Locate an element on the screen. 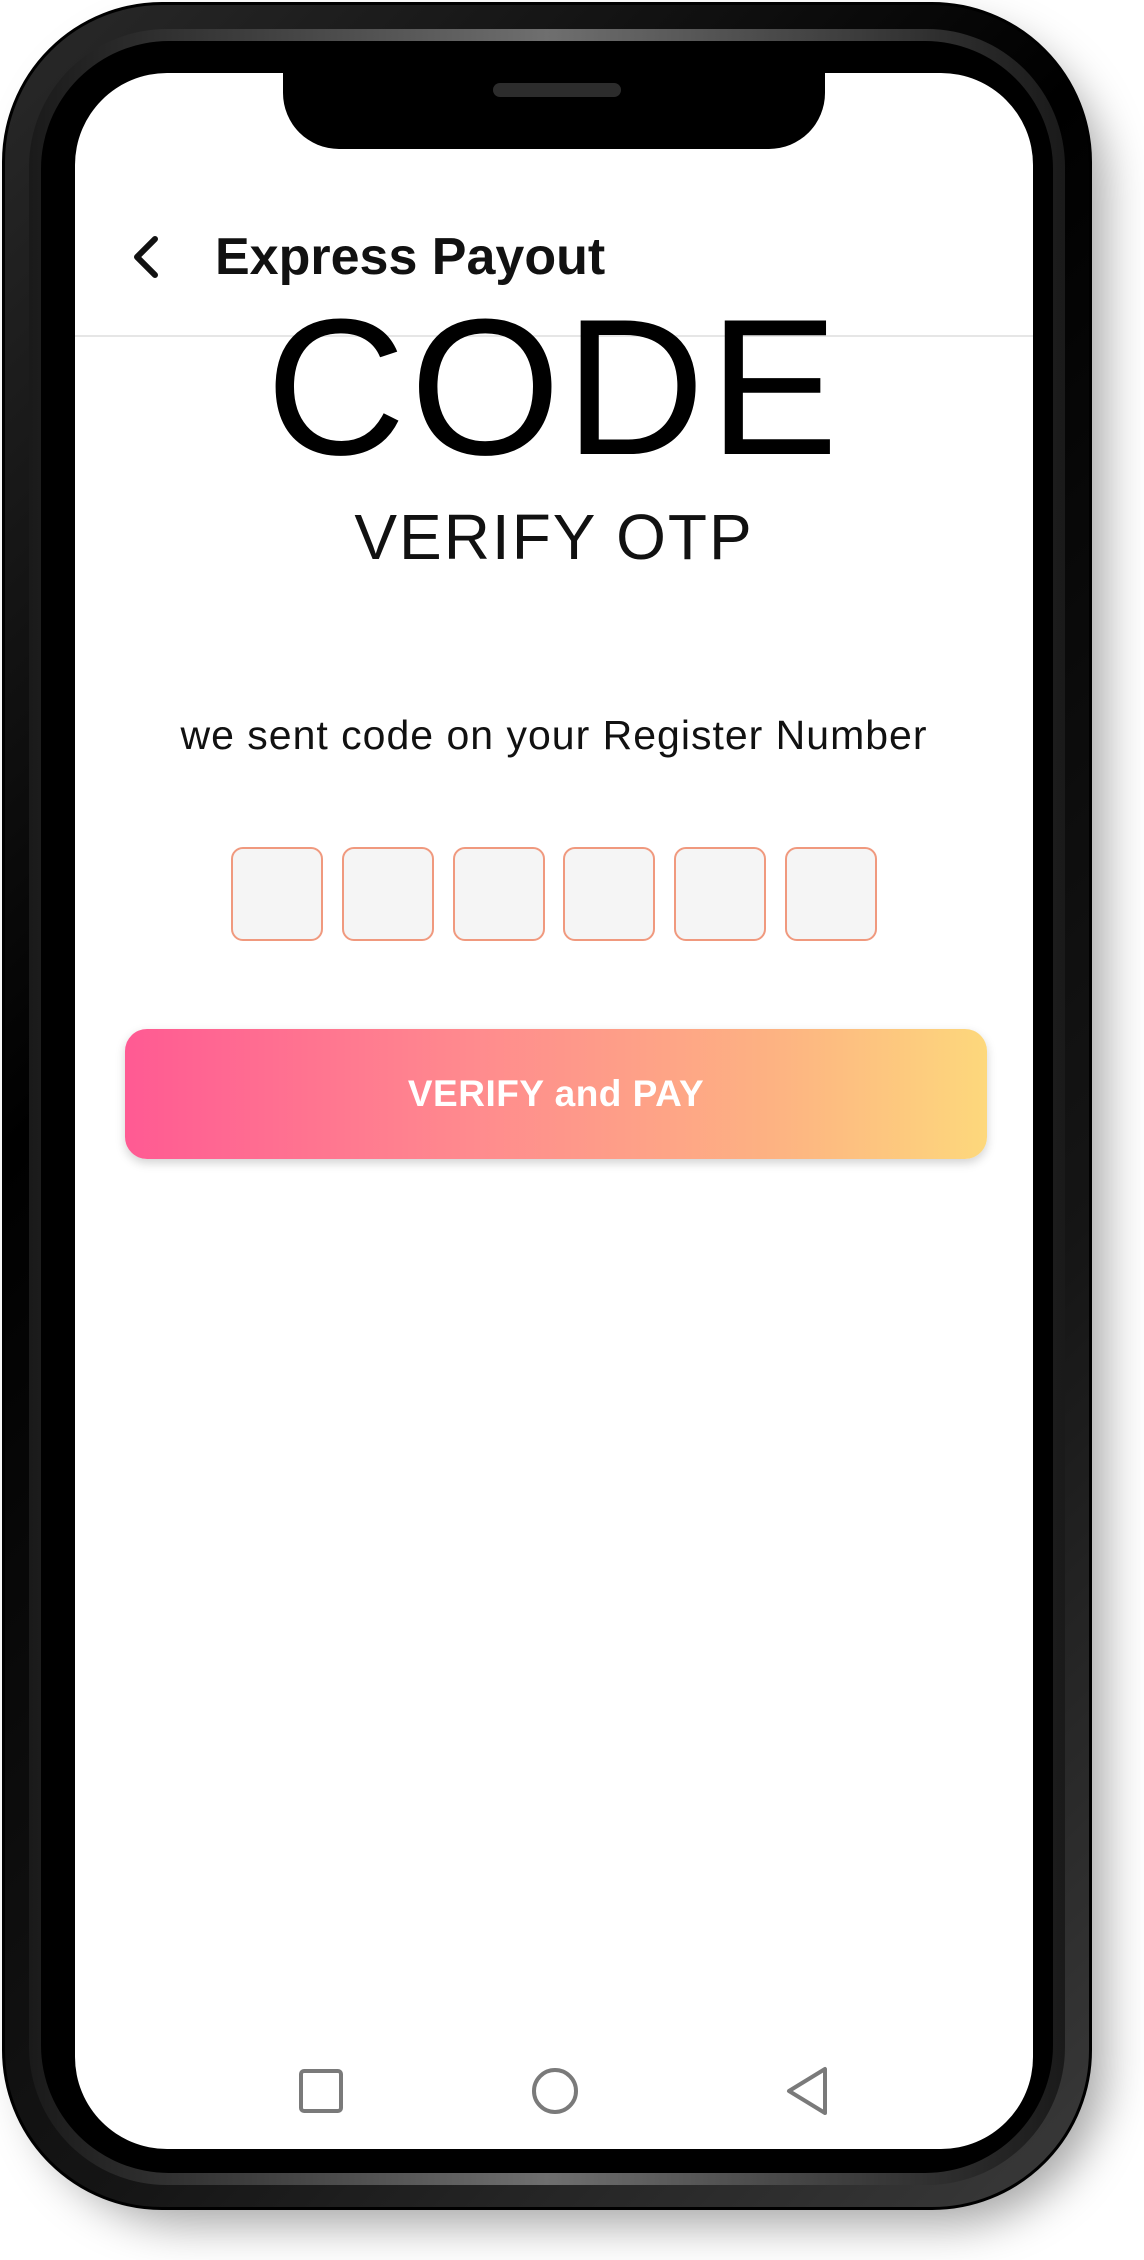 The image size is (1144, 2260). square-icon is located at coordinates (321, 2091).